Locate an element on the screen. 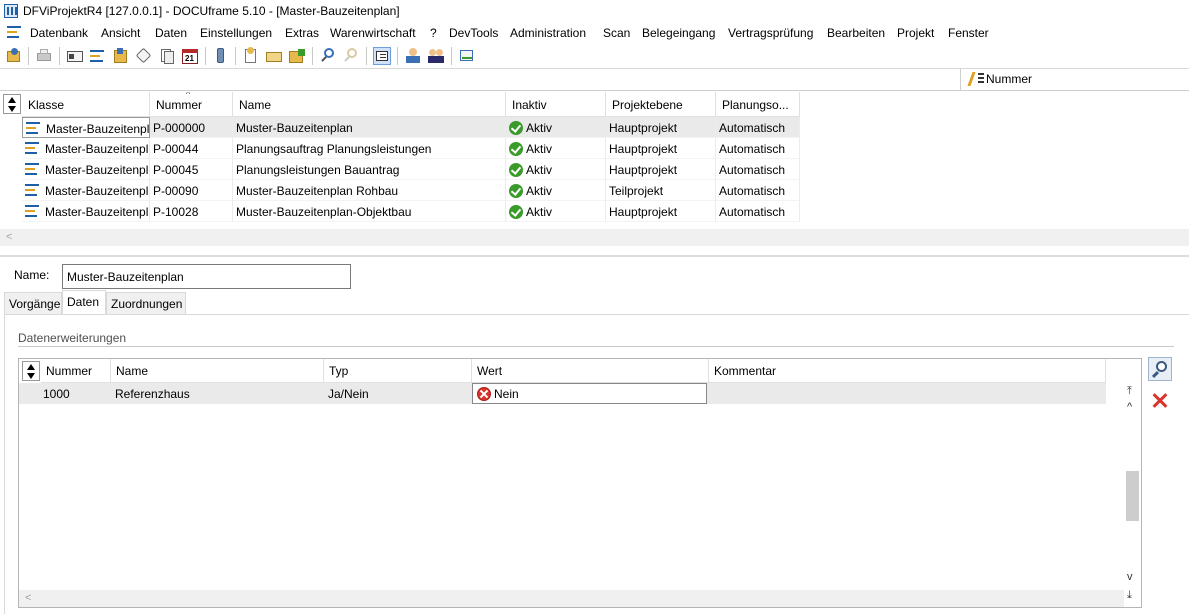 The height and width of the screenshot is (614, 1189). column-header-nummer: Nummer ^ is located at coordinates (191, 104).